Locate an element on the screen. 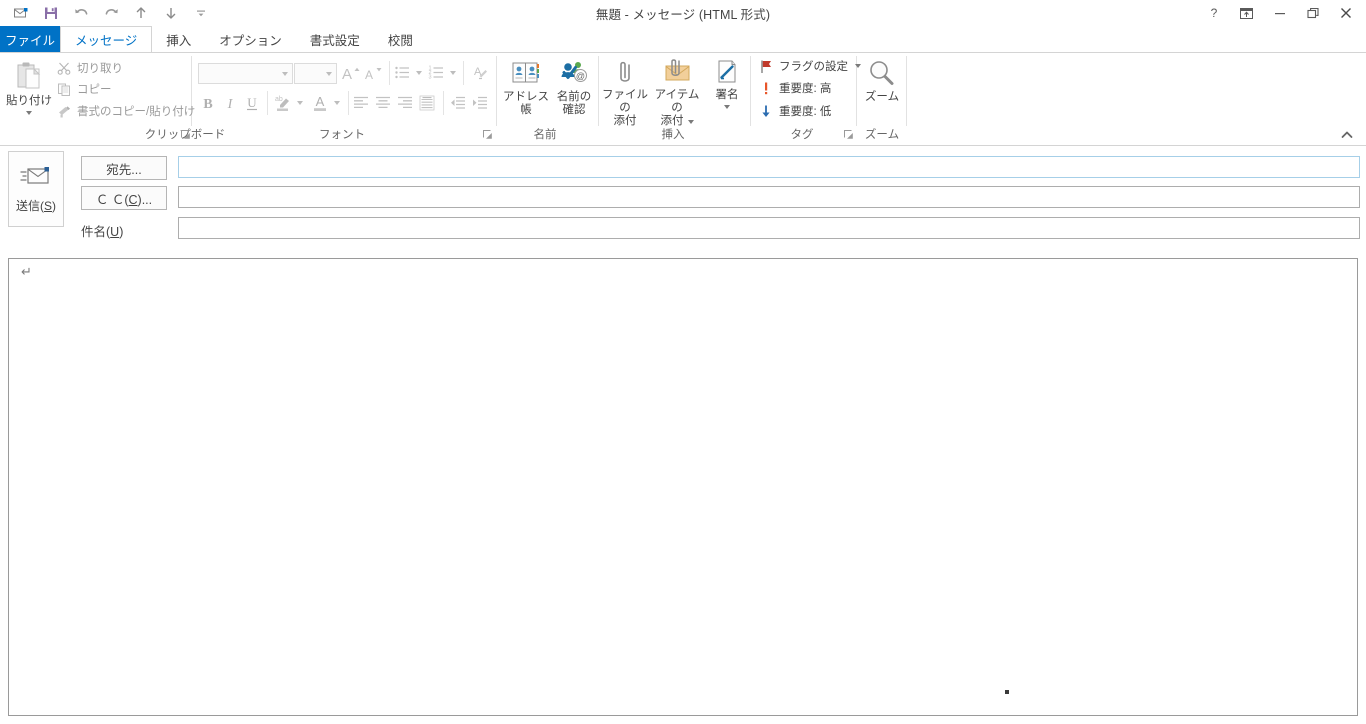 The width and height of the screenshot is (1366, 724). text-highlight-dropdown-caret is located at coordinates (300, 103).